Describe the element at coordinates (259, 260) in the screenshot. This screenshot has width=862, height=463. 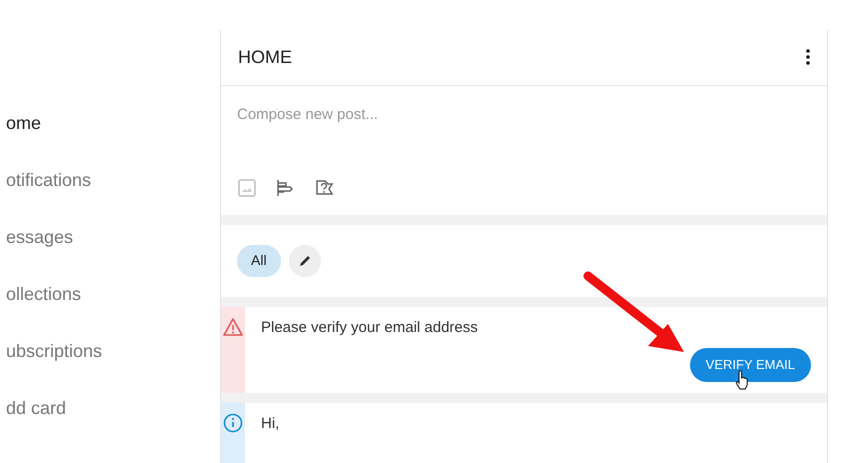
I see `filter-chip: All` at that location.